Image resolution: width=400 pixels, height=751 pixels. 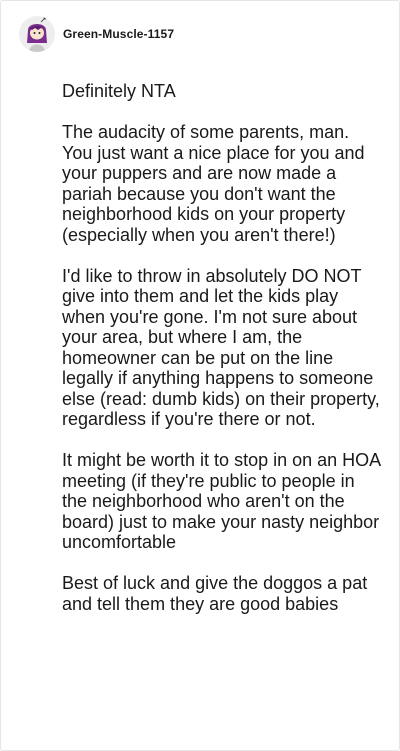 I want to click on avatar-illustration, so click(x=37, y=34).